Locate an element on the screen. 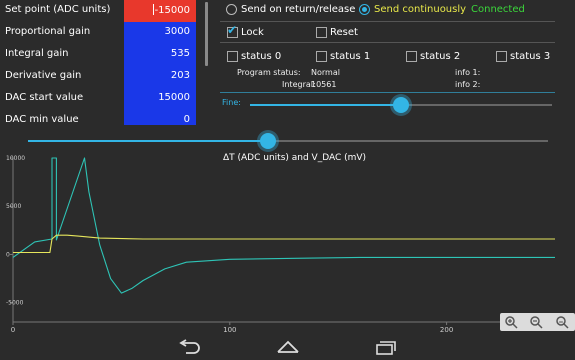 The image size is (575, 360). status-3-label: status 3 is located at coordinates (530, 56).